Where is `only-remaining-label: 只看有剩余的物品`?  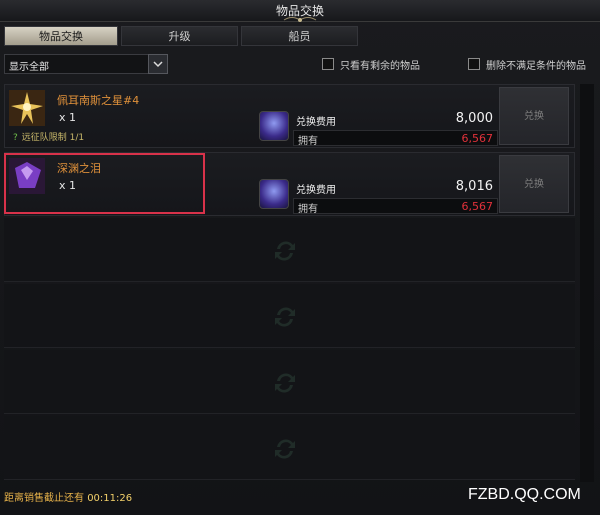
only-remaining-label: 只看有剩余的物品 is located at coordinates (380, 66).